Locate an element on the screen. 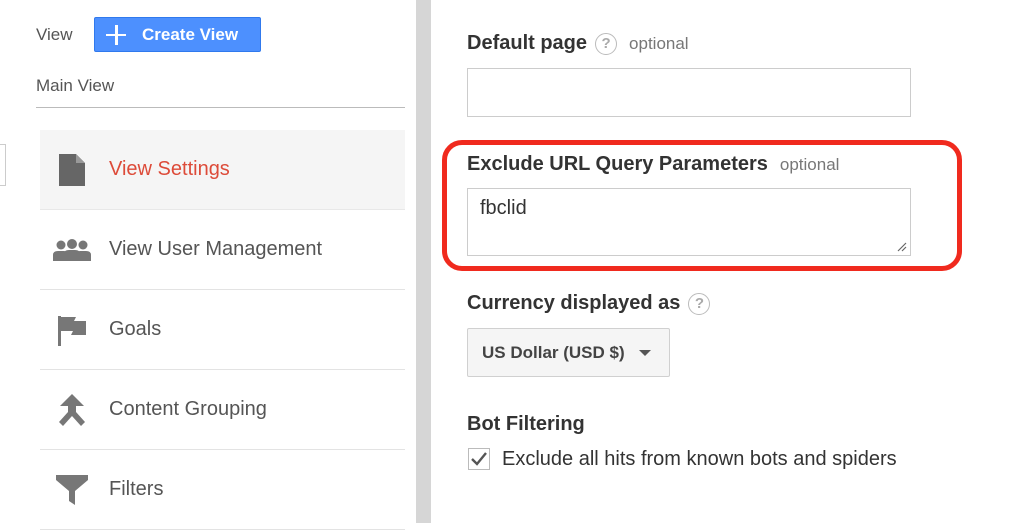  content-grouping-icon is located at coordinates (72, 410).